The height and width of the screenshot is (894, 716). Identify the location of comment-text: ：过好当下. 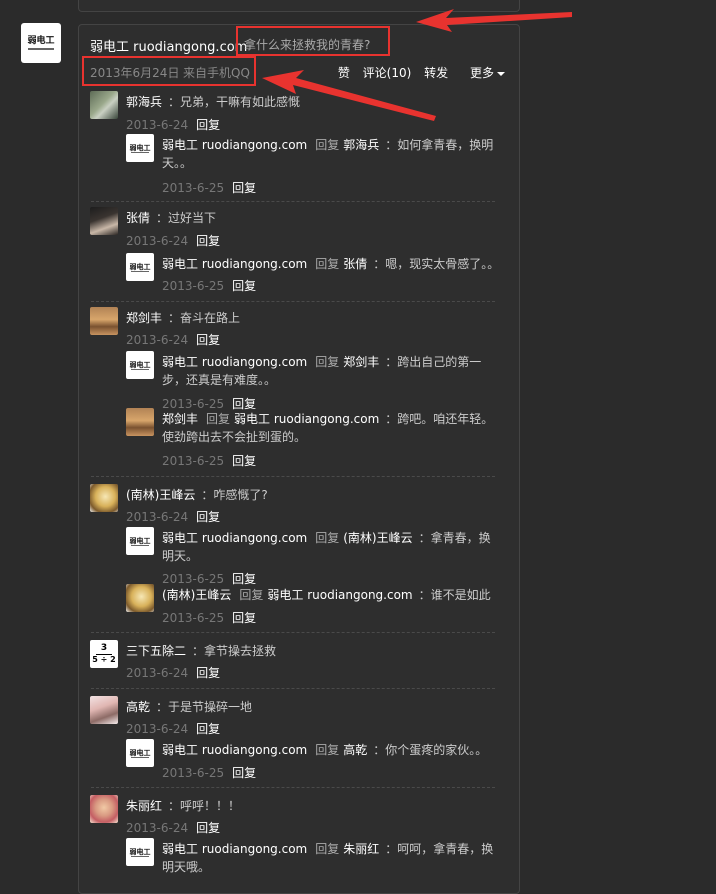
(186, 218).